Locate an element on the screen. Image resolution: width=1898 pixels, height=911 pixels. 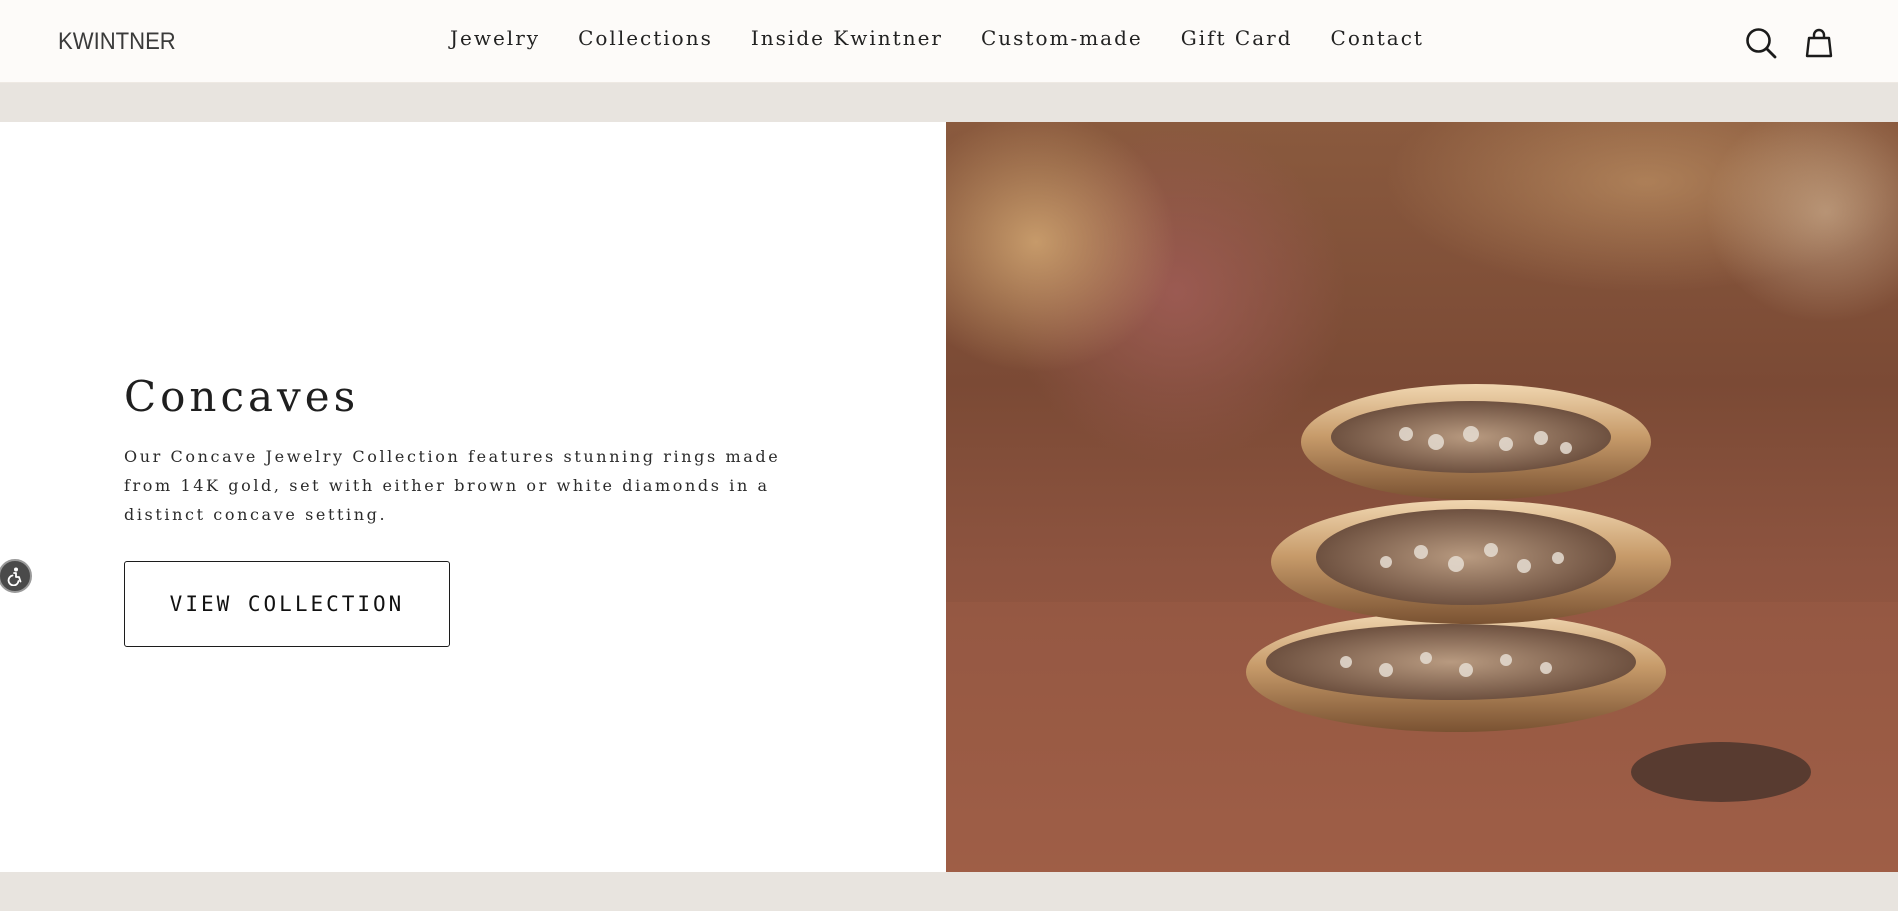
nav-item-jewelry: Jewelry is located at coordinates (495, 38).